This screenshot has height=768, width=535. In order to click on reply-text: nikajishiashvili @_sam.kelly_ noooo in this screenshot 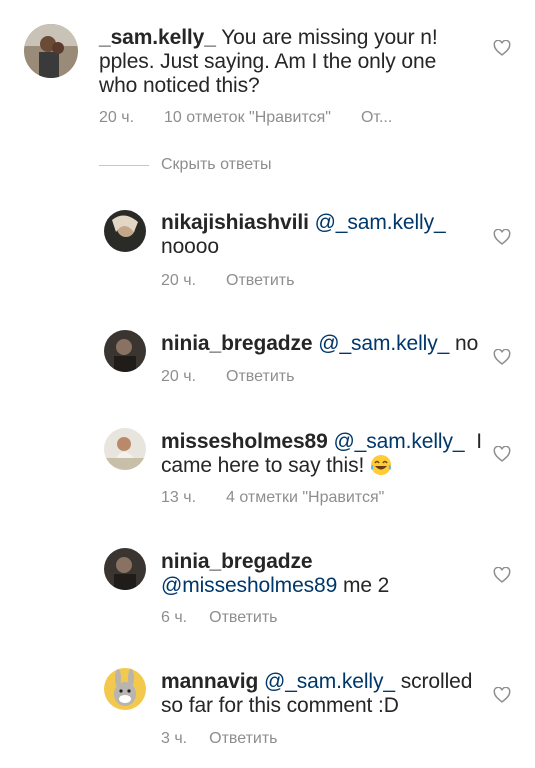, I will do `click(303, 234)`.